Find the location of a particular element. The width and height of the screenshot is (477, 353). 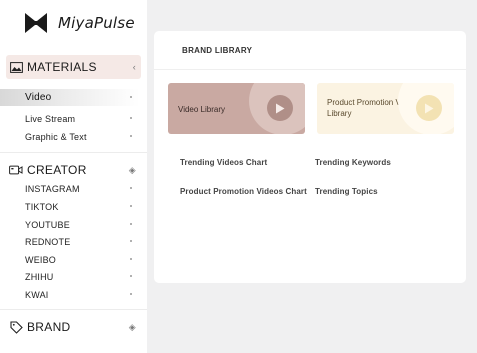

sidebar-item-live-stream: Live Stream is located at coordinates (73, 118).